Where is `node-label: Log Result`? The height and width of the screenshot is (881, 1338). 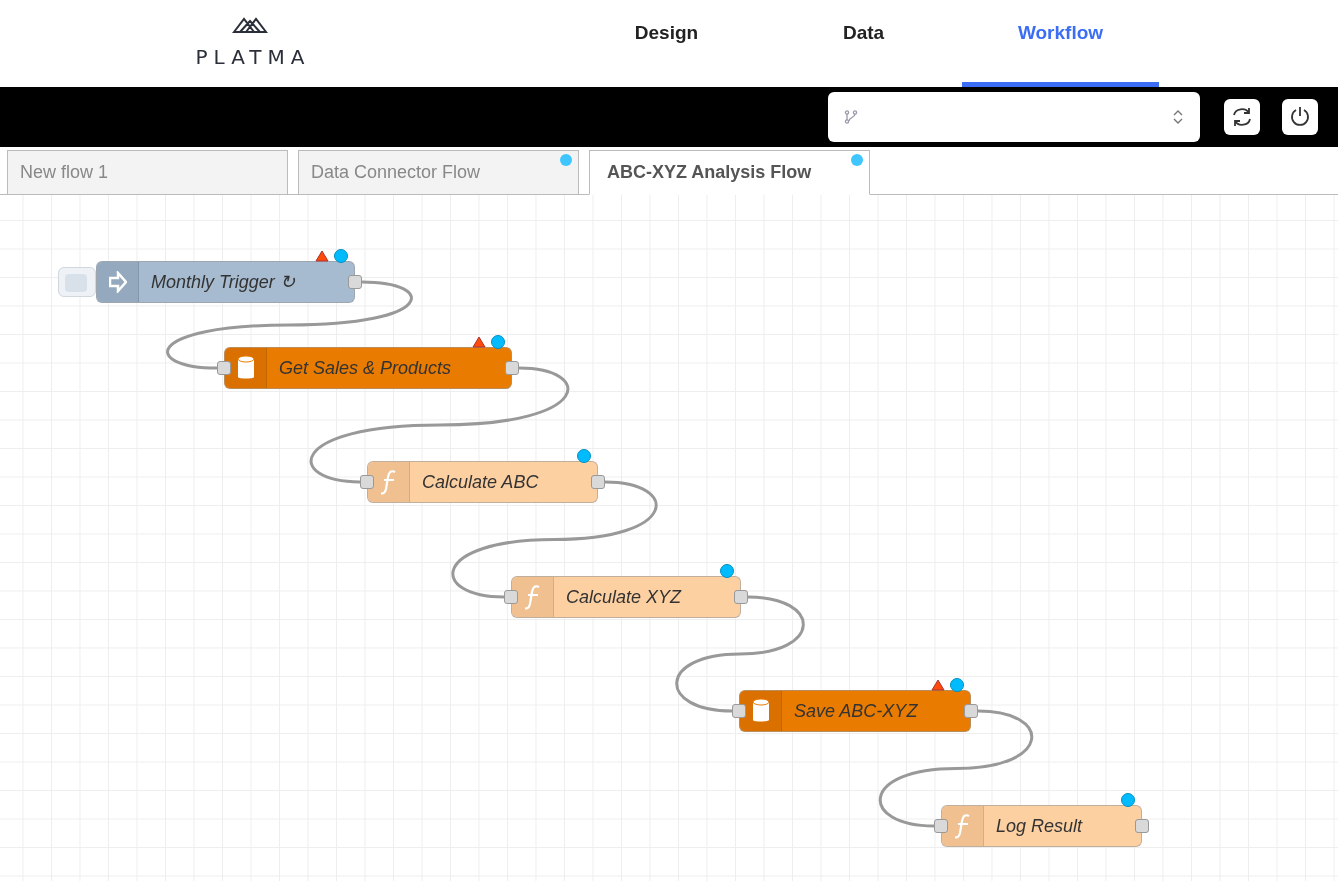 node-label: Log Result is located at coordinates (1039, 826).